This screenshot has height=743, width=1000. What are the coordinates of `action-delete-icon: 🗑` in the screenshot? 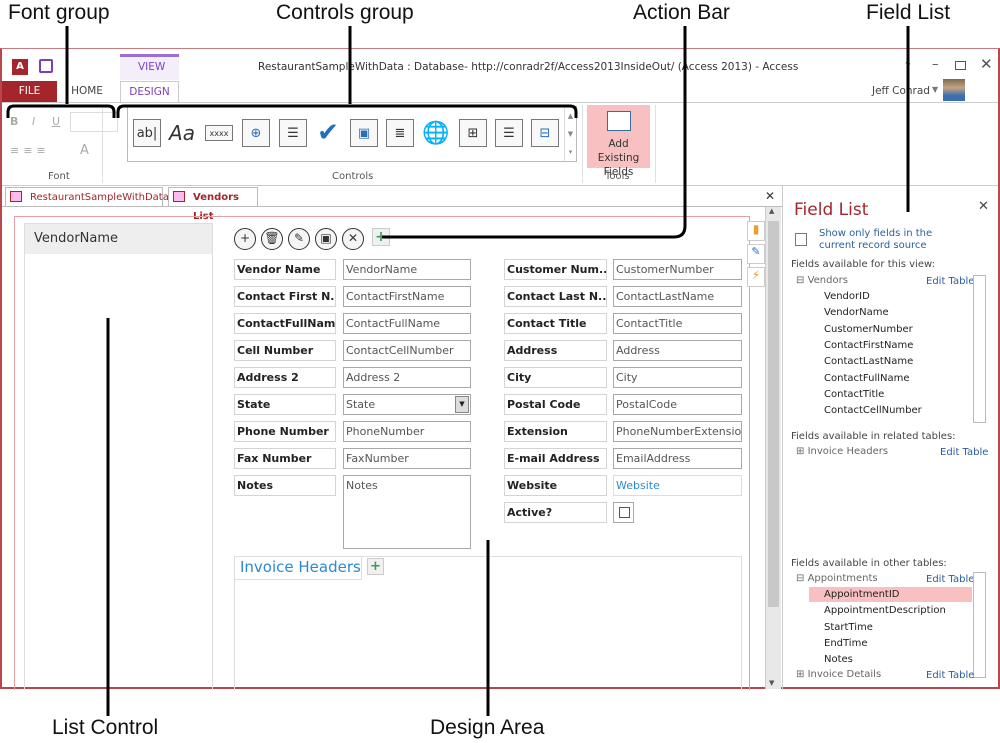 It's located at (272, 239).